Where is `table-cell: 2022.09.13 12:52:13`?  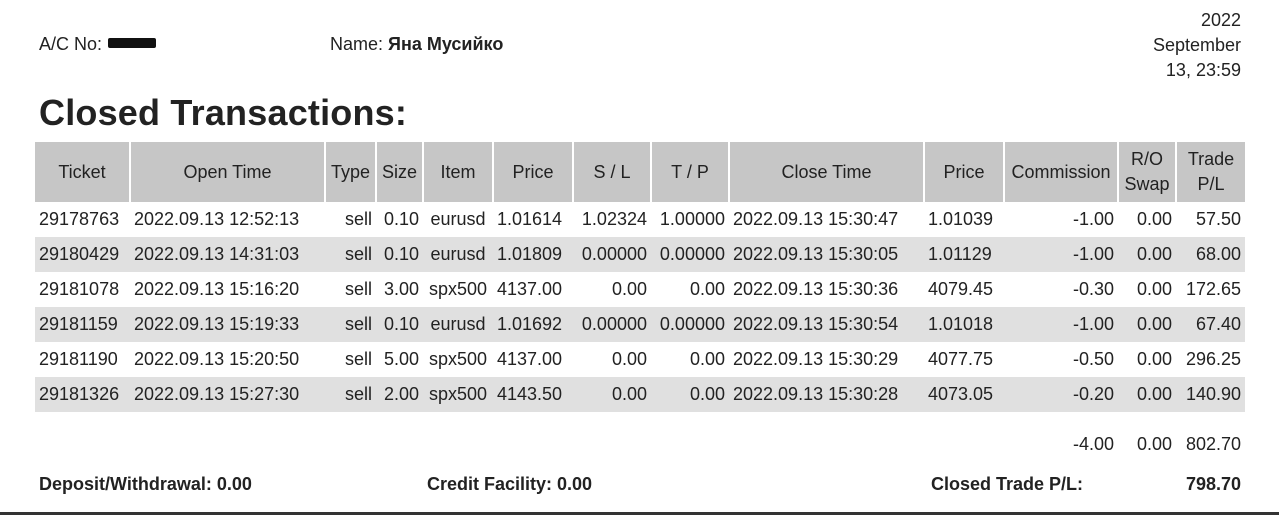 table-cell: 2022.09.13 12:52:13 is located at coordinates (217, 219).